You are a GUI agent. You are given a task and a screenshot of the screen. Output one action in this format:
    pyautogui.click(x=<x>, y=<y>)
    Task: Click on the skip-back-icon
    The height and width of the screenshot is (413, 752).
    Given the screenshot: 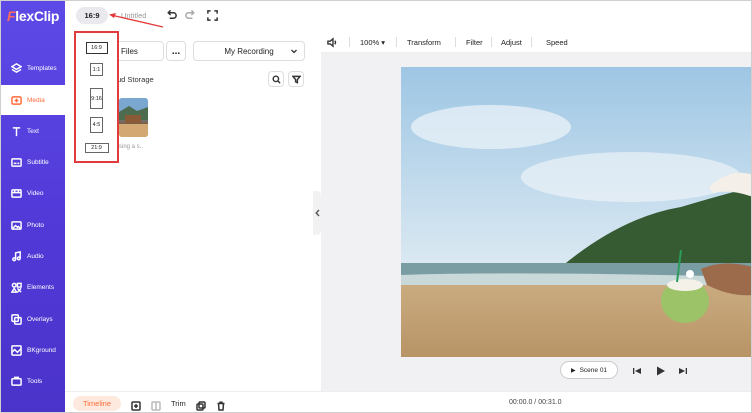 What is the action you would take?
    pyautogui.click(x=637, y=370)
    